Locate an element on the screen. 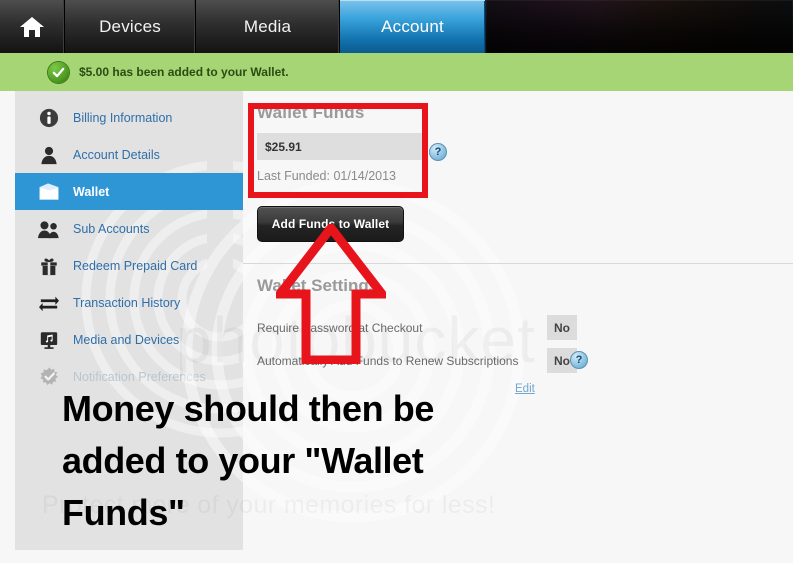 This screenshot has height=563, width=808. setting-value: No is located at coordinates (562, 327).